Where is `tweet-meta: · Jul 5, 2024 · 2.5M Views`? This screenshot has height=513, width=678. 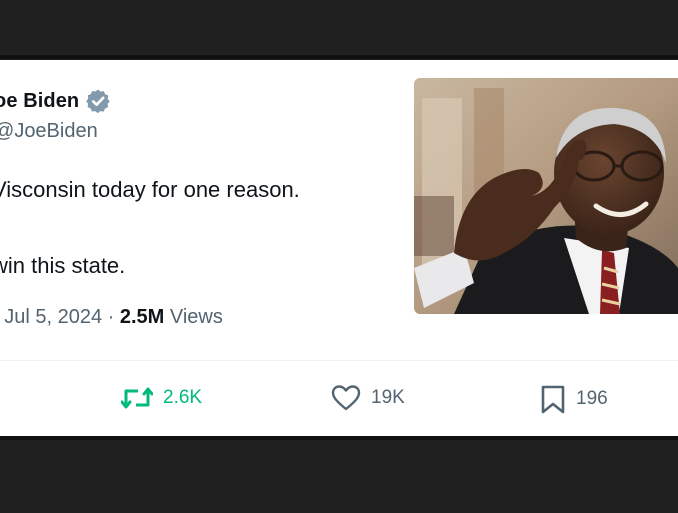
tweet-meta: · Jul 5, 2024 · 2.5M Views is located at coordinates (111, 317).